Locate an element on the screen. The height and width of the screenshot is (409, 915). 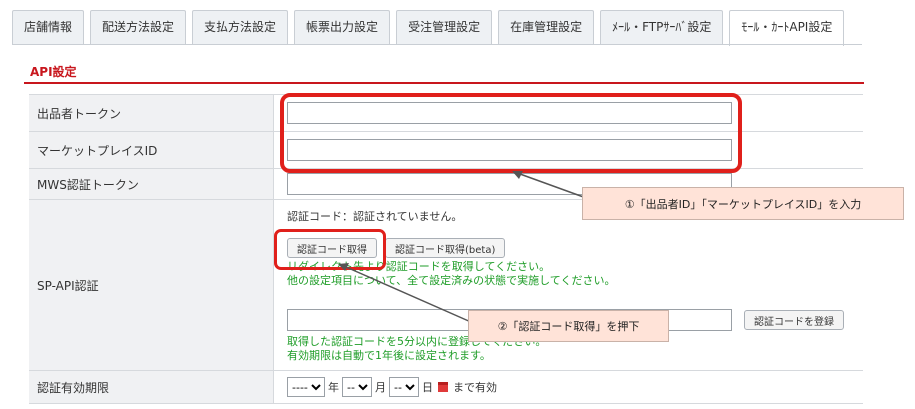
callout-step-1: ①「出品者ID」「マーケットプレイスID」を入力 is located at coordinates (743, 203).